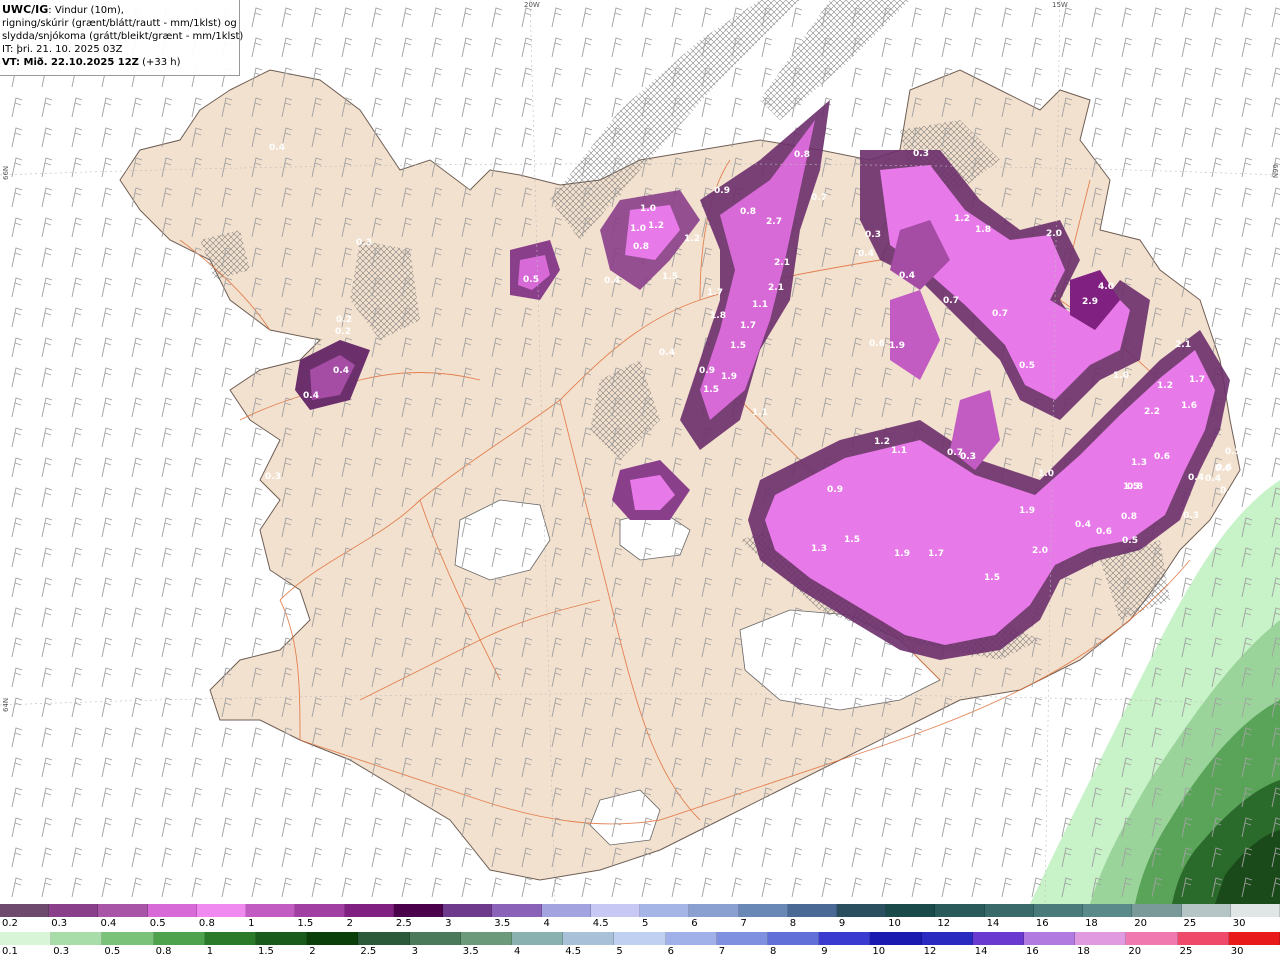 Image resolution: width=1280 pixels, height=960 pixels. What do you see at coordinates (305, 923) in the screenshot?
I see `scale-label: 1.5` at bounding box center [305, 923].